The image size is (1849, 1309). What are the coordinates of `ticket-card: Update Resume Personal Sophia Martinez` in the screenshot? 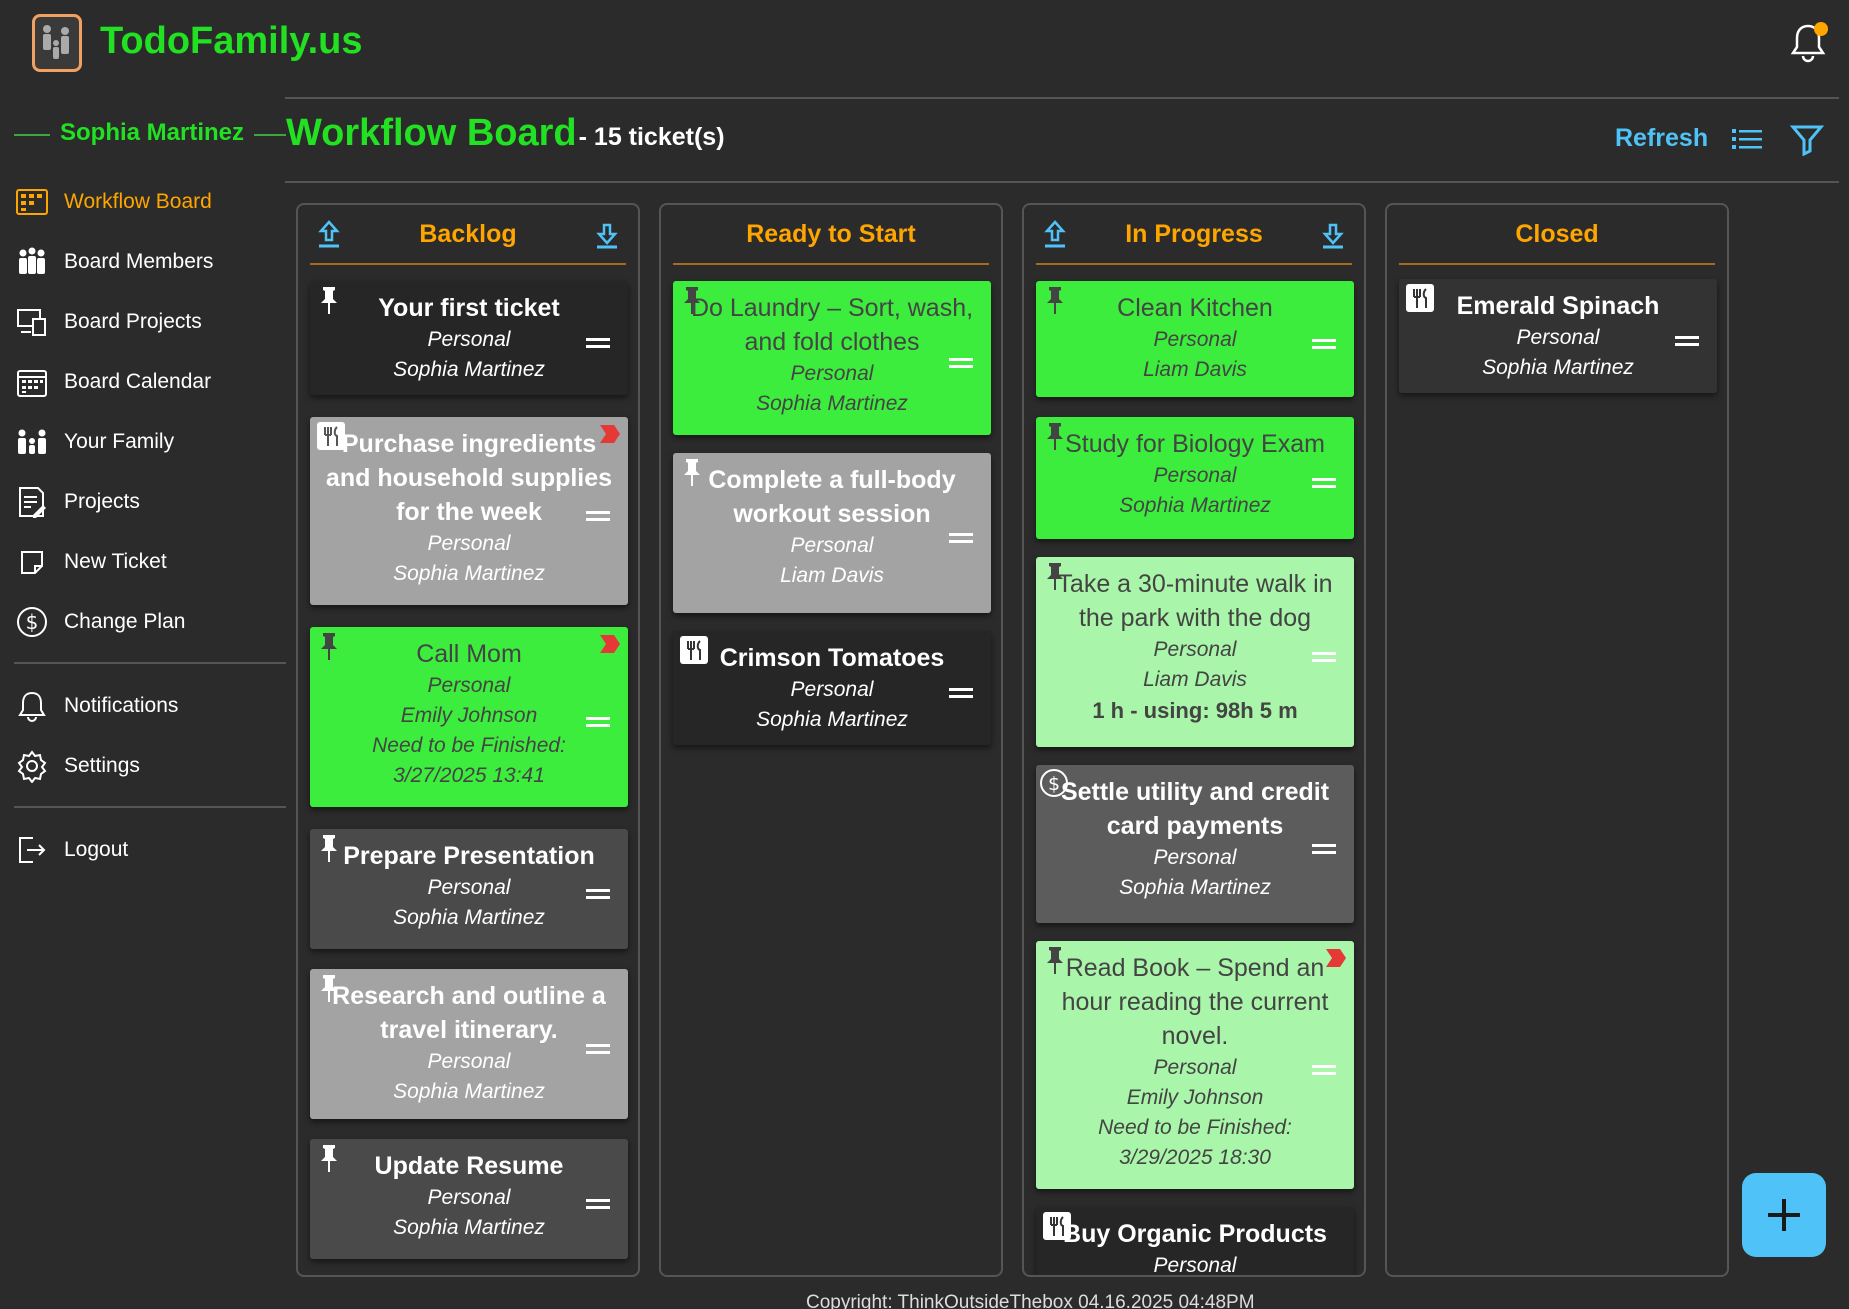 It's located at (469, 1199).